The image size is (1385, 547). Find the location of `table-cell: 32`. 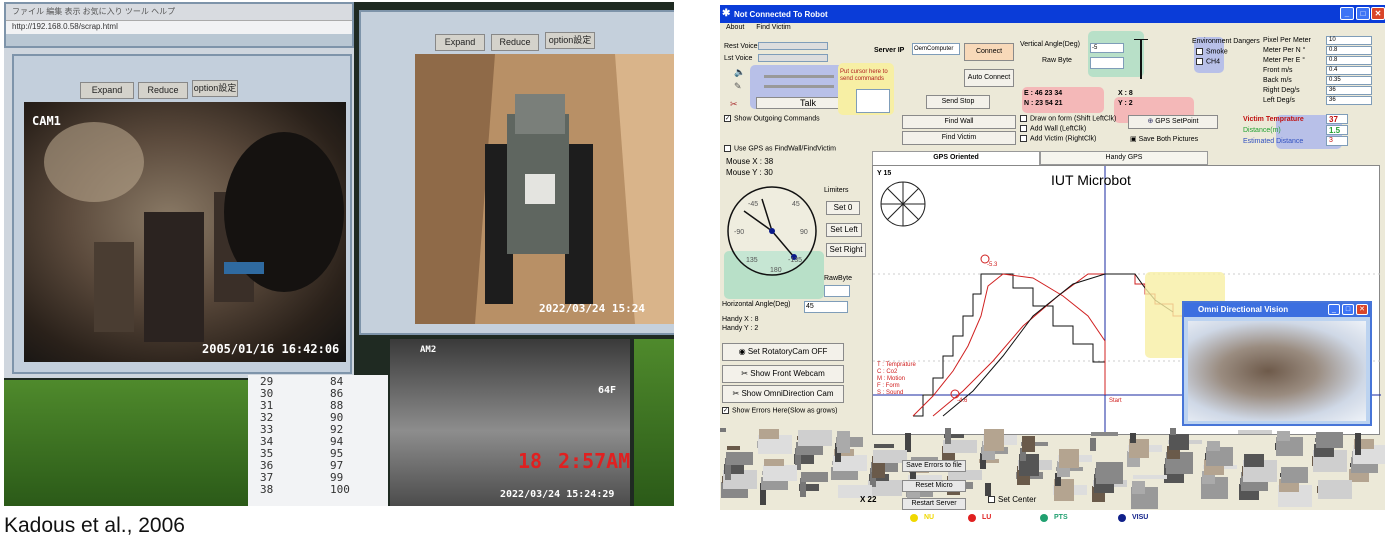

table-cell: 32 is located at coordinates (267, 417).